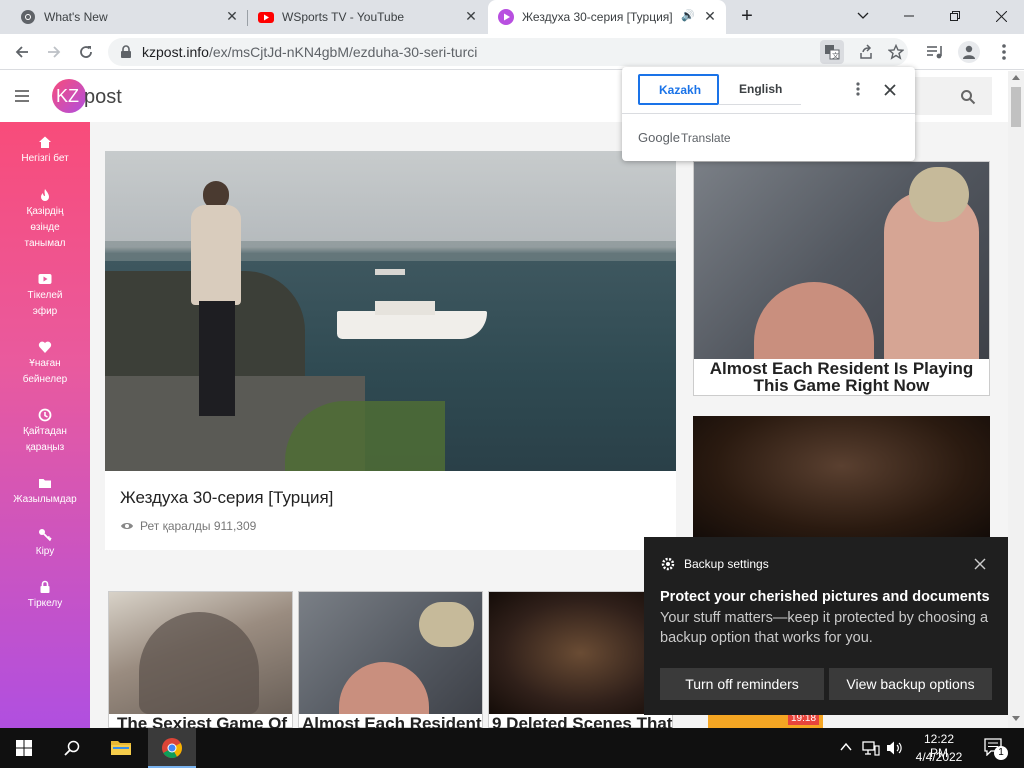 The image size is (1024, 768). Describe the element at coordinates (1001, 16) in the screenshot. I see `close-window-button` at that location.